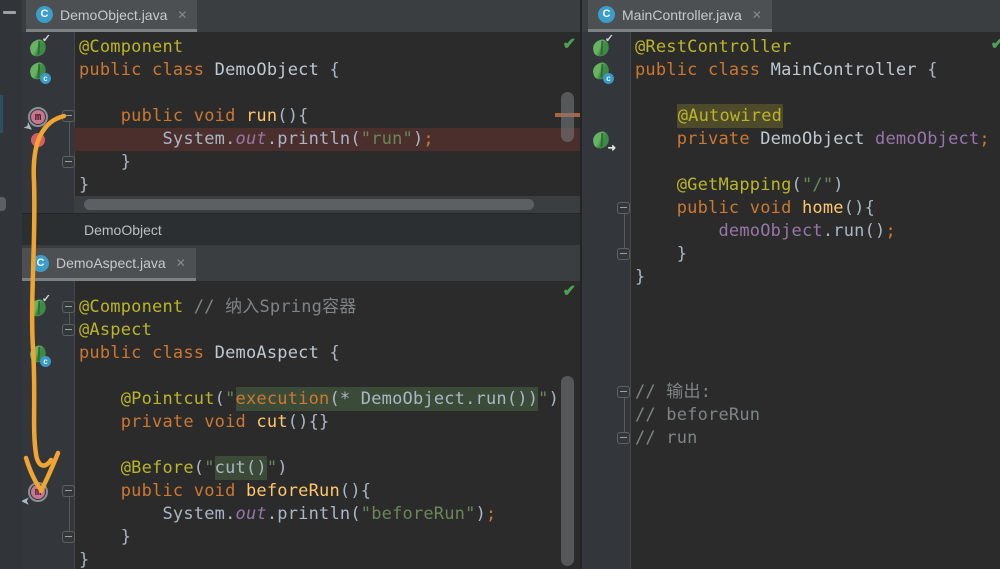 This screenshot has height=569, width=1000. What do you see at coordinates (209, 70) in the screenshot?
I see `code-line: public class DemoObject {` at bounding box center [209, 70].